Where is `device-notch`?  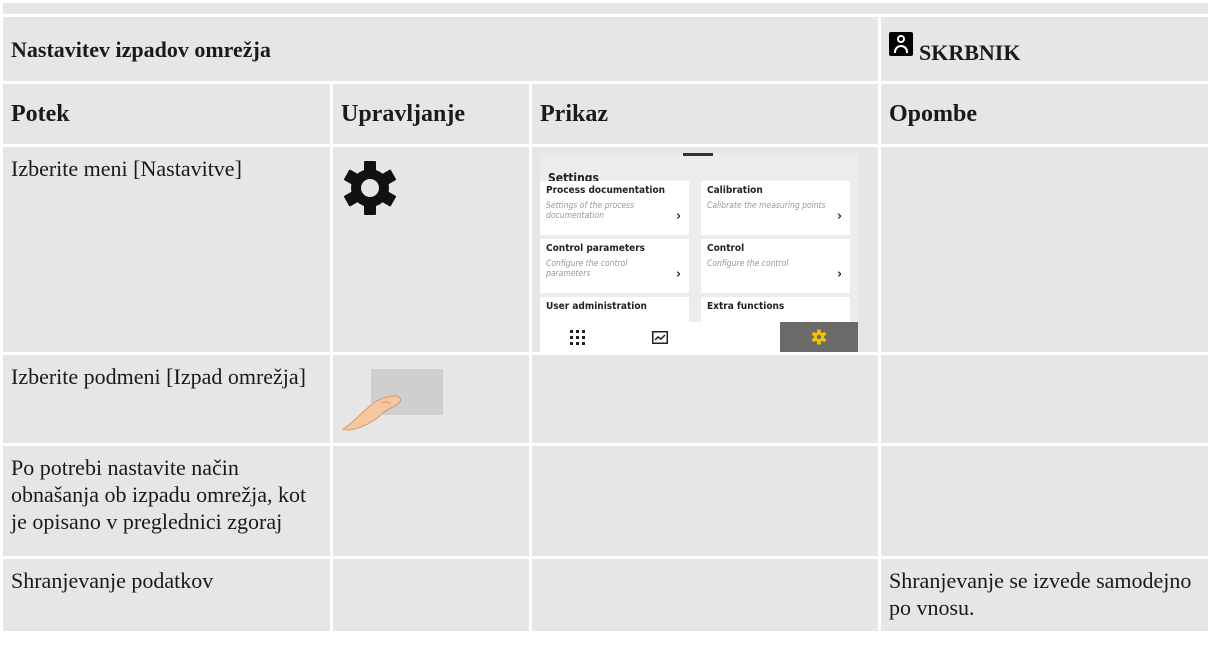
device-notch is located at coordinates (698, 154).